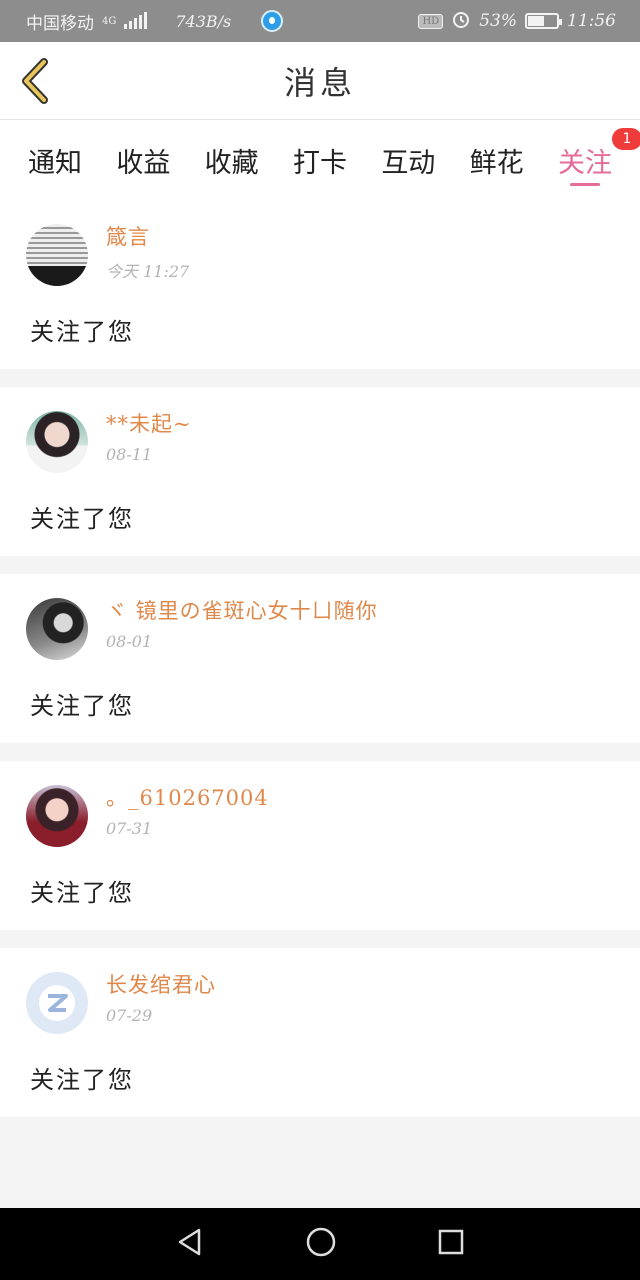 This screenshot has height=1280, width=640. Describe the element at coordinates (408, 160) in the screenshot. I see `tab-interactions: 互动` at that location.